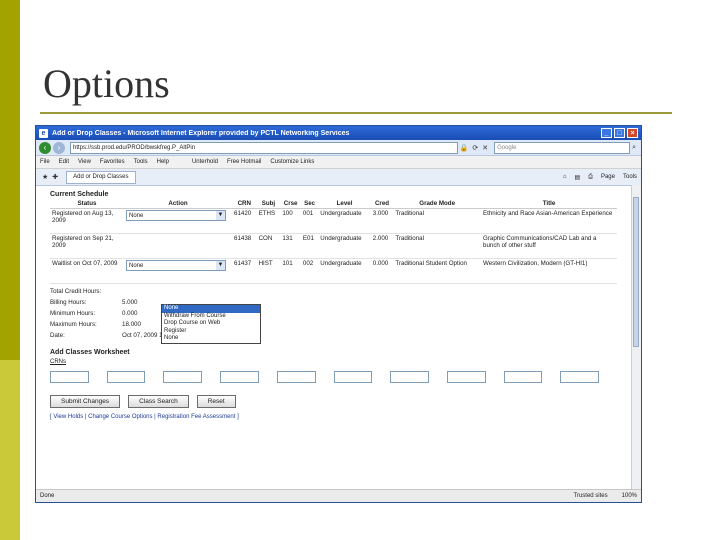  Describe the element at coordinates (76, 291) in the screenshot. I see `summary-label: Total Credit Hours:` at that location.